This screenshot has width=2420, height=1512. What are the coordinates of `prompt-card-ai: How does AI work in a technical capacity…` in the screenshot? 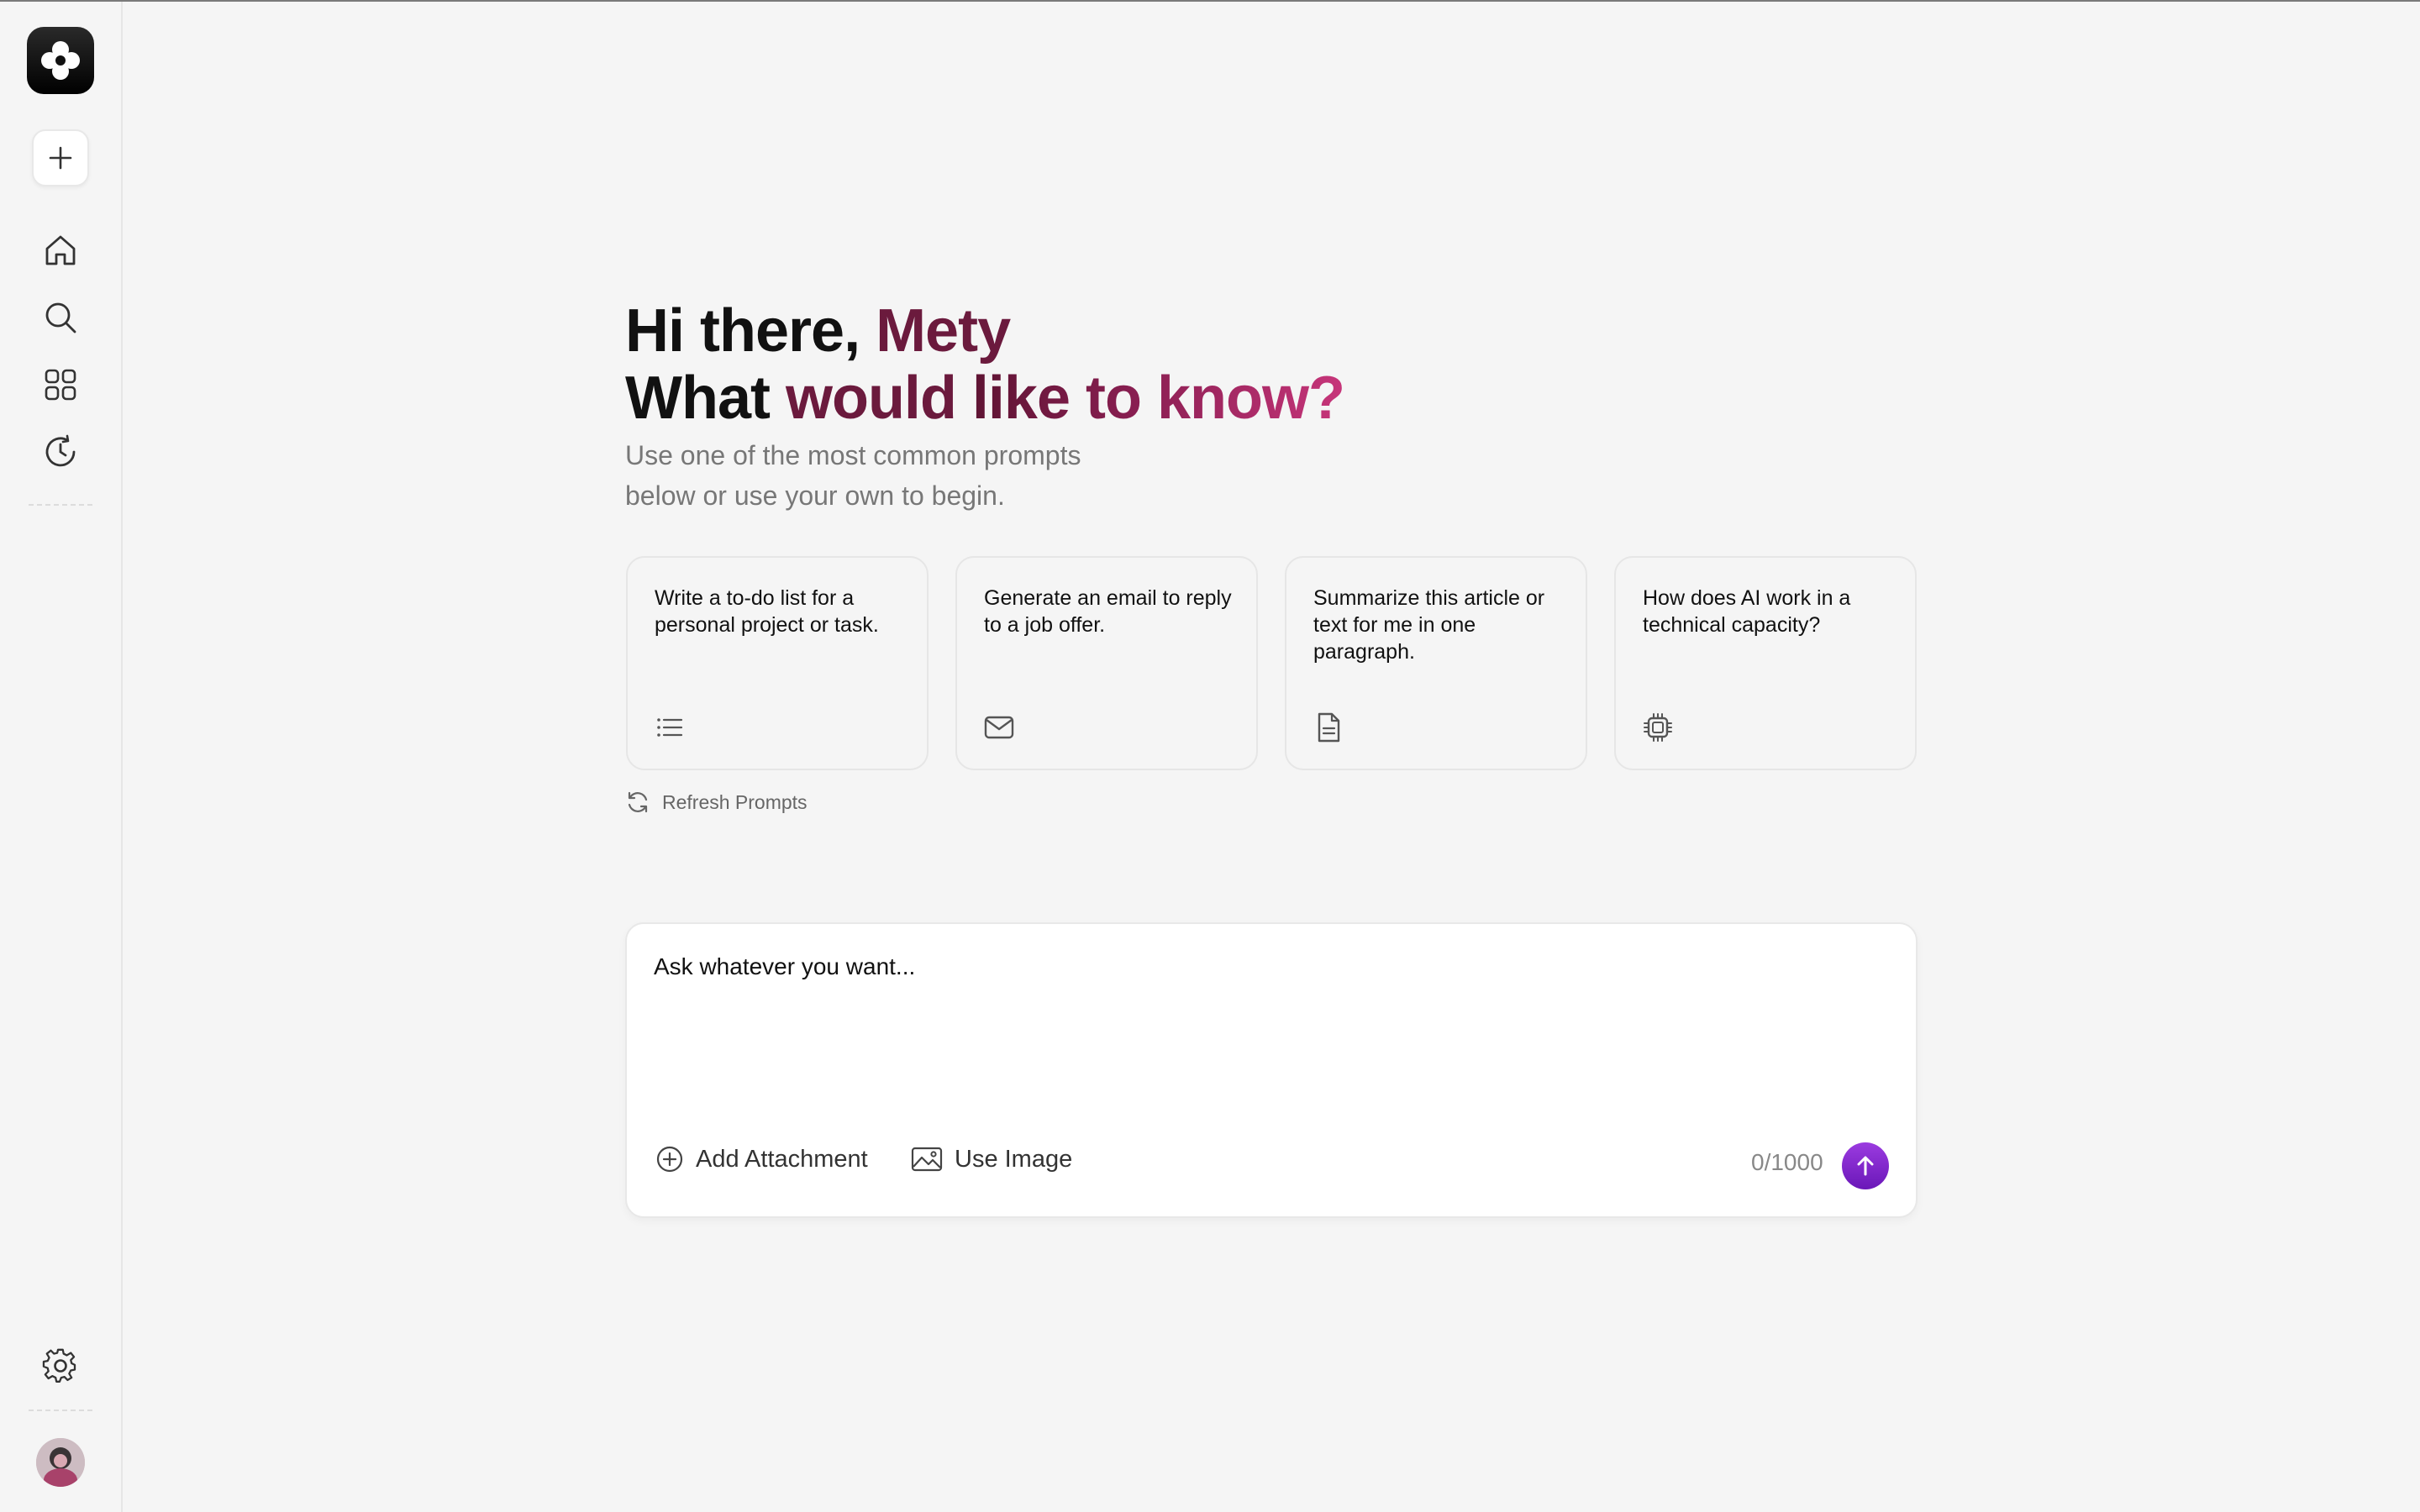 It's located at (1765, 663).